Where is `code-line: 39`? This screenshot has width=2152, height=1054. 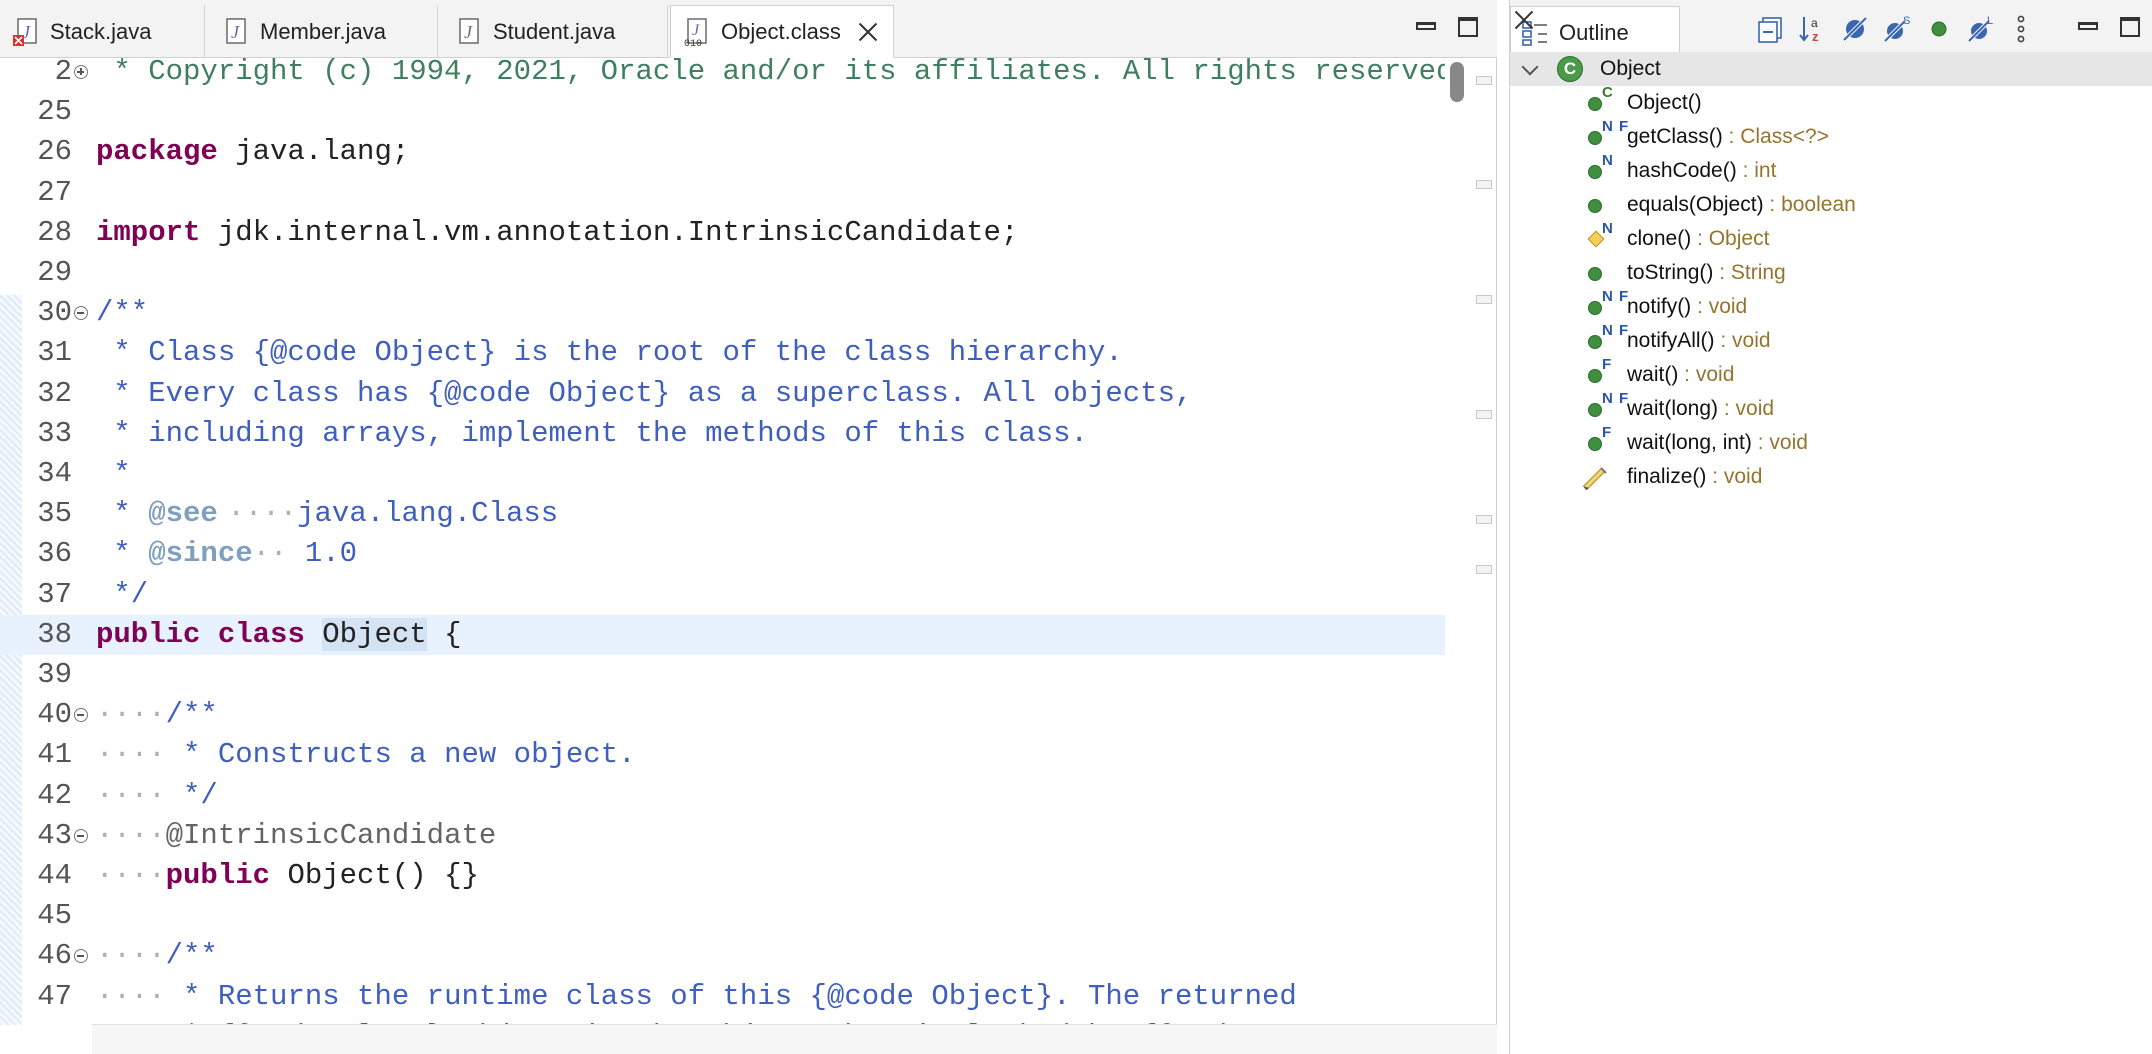
code-line: 39 is located at coordinates (722, 675).